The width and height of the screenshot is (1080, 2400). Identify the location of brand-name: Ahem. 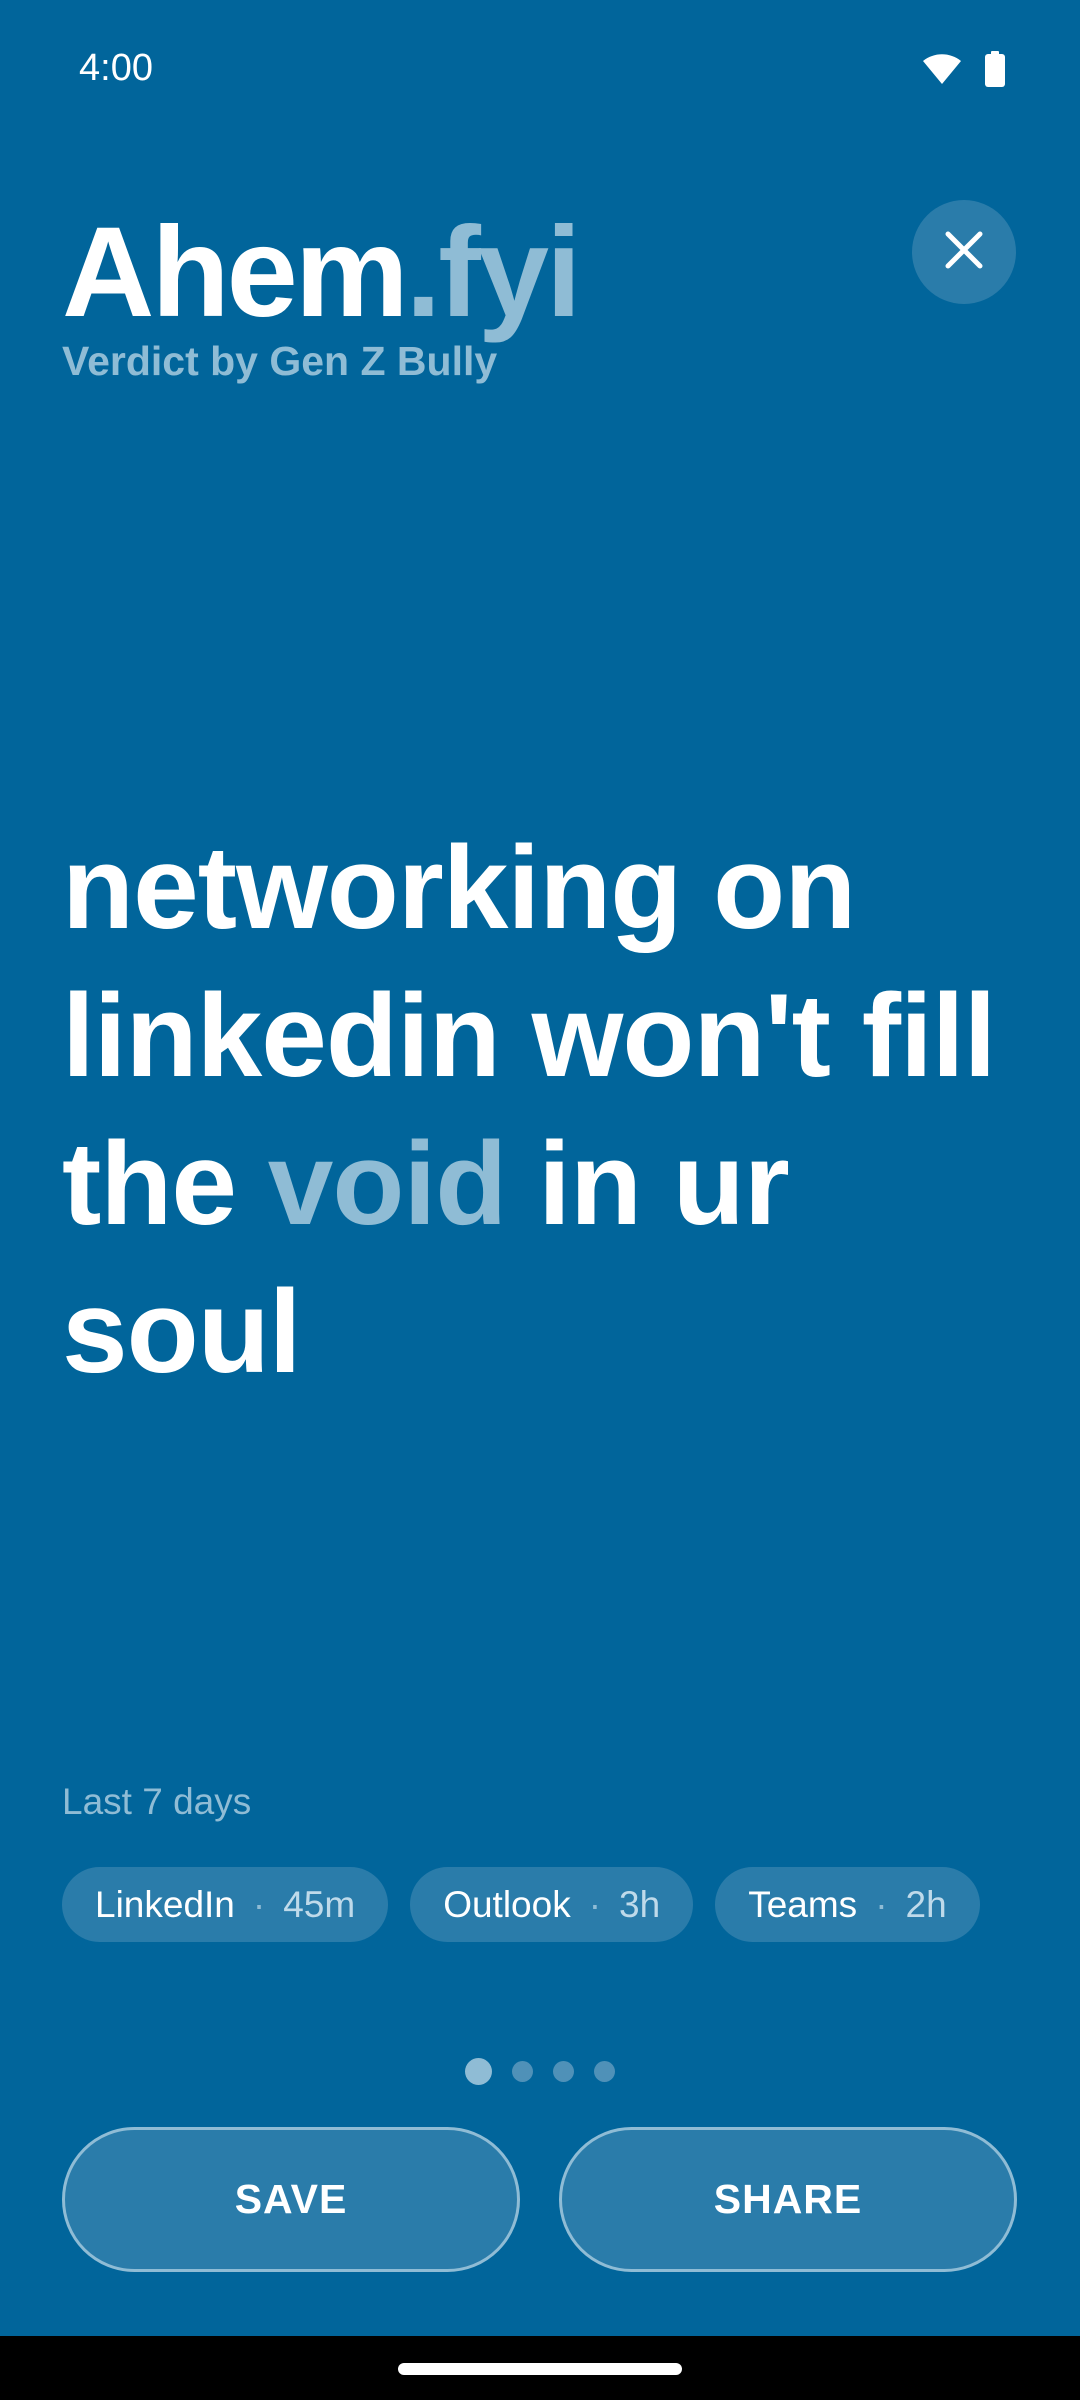
(235, 272).